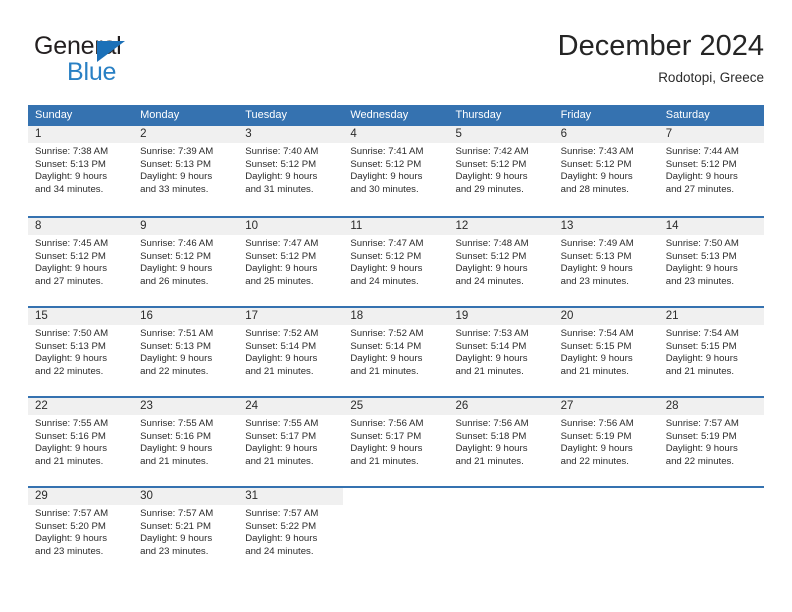 This screenshot has width=792, height=612. Describe the element at coordinates (596, 436) in the screenshot. I see `sunset-text: Sunset: 5:19 PM` at that location.